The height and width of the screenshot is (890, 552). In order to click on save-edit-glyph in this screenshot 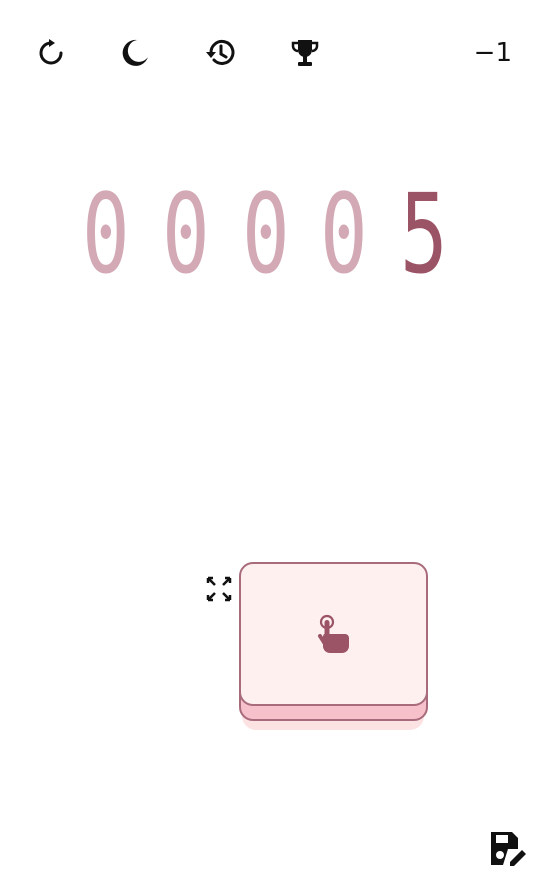, I will do `click(508, 849)`.